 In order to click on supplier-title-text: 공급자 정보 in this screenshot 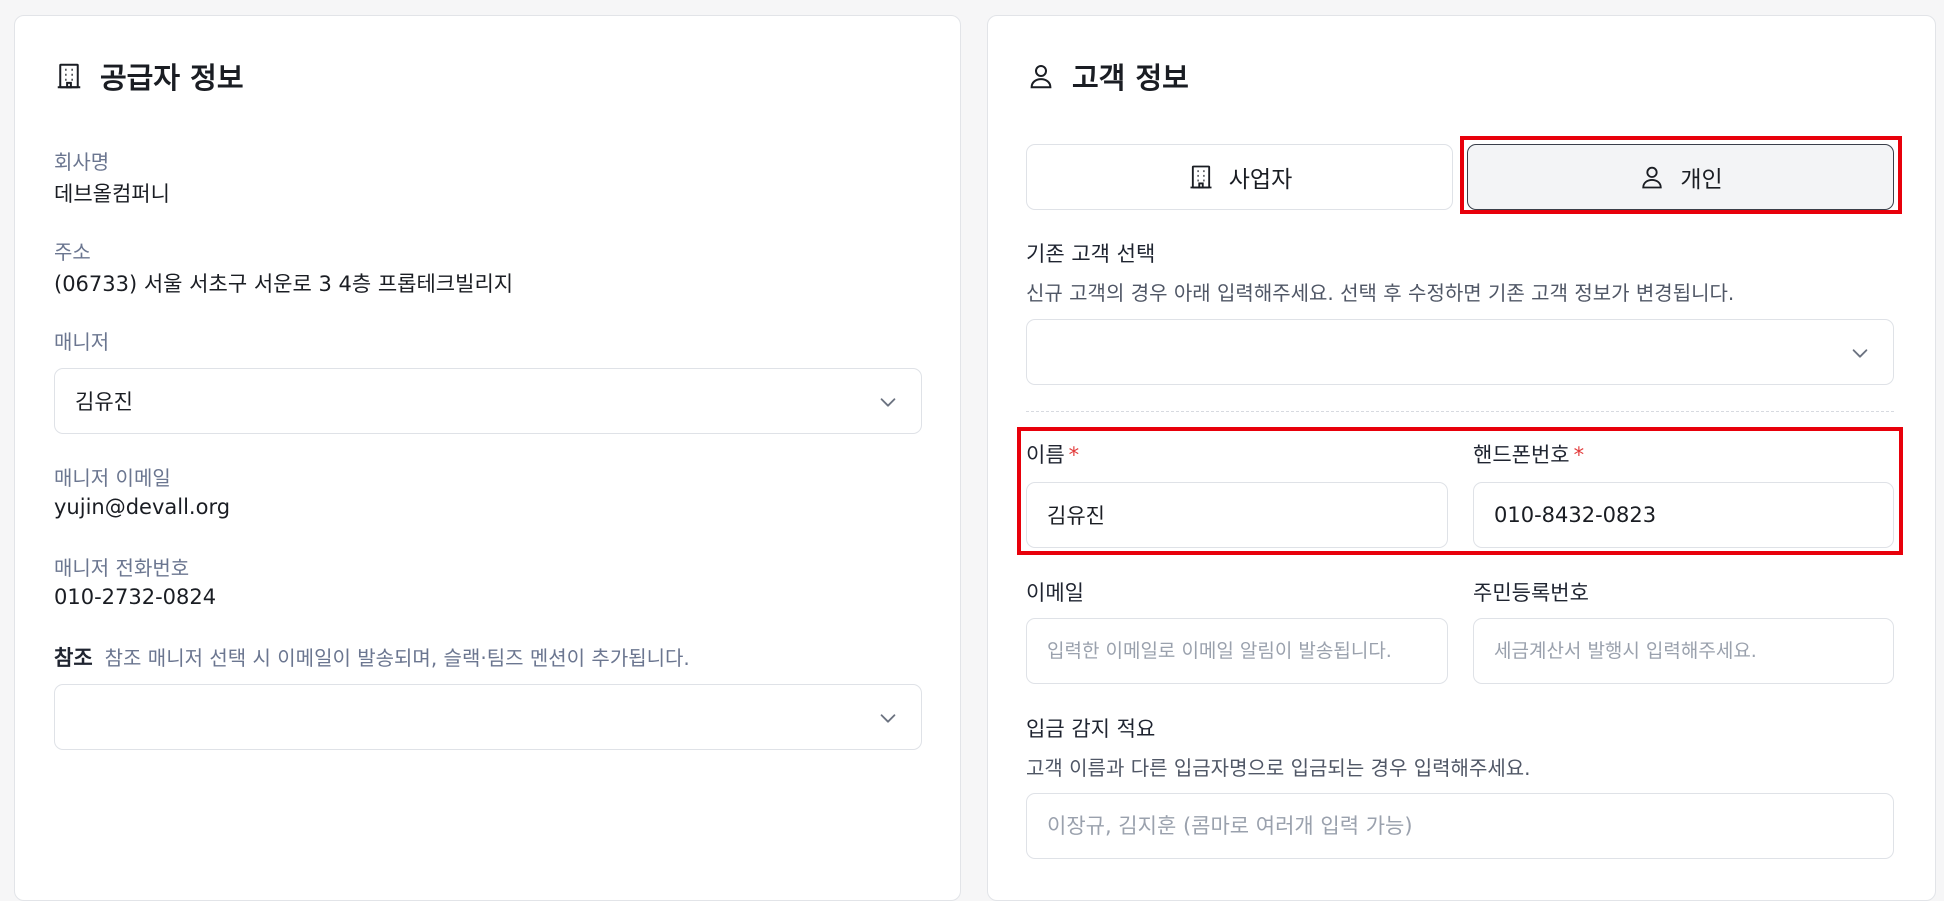, I will do `click(172, 78)`.